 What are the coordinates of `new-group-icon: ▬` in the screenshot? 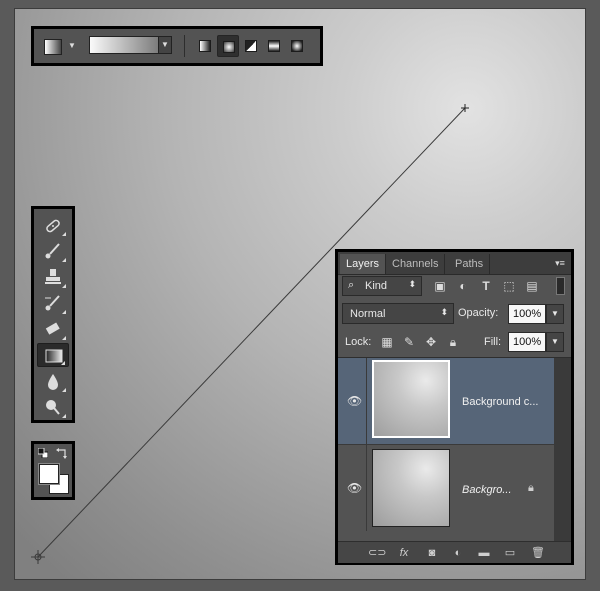 It's located at (484, 553).